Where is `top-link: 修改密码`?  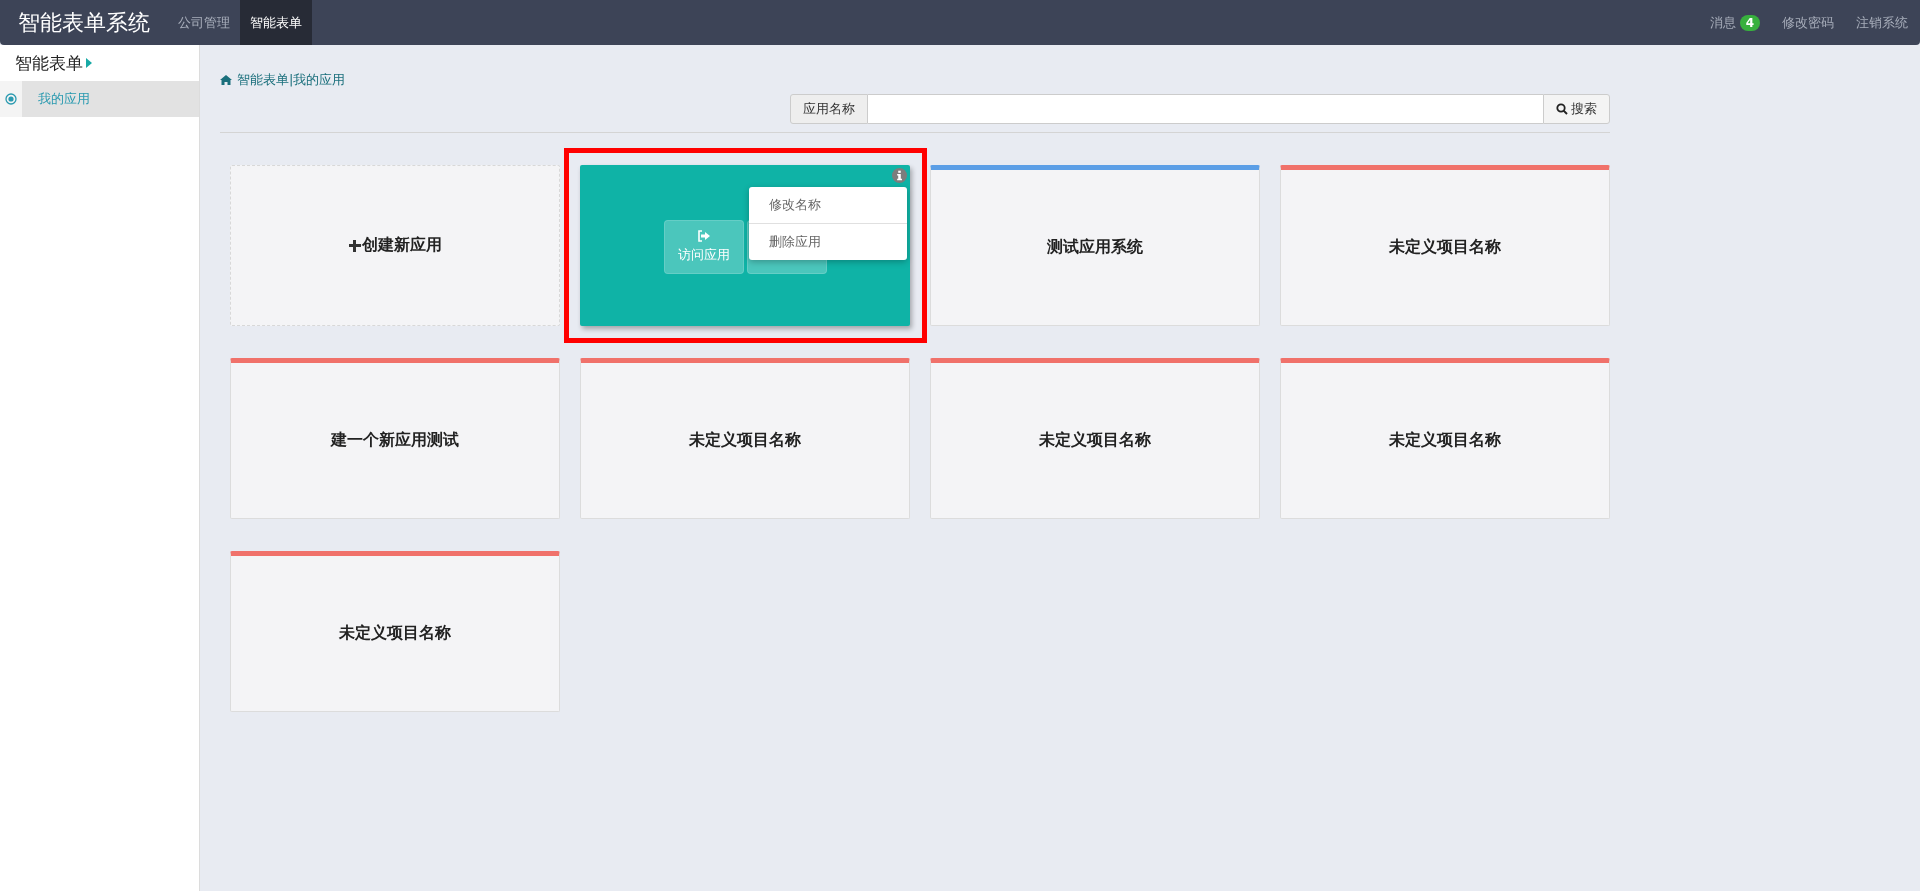
top-link: 修改密码 is located at coordinates (1808, 22).